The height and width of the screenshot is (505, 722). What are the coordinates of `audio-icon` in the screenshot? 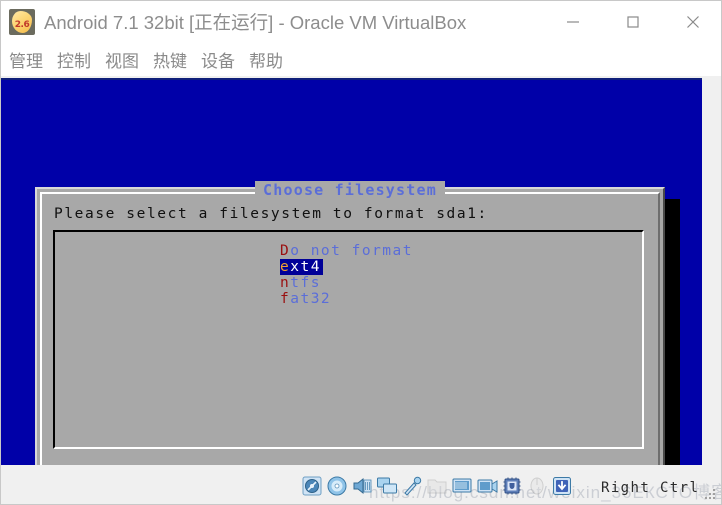 It's located at (362, 486).